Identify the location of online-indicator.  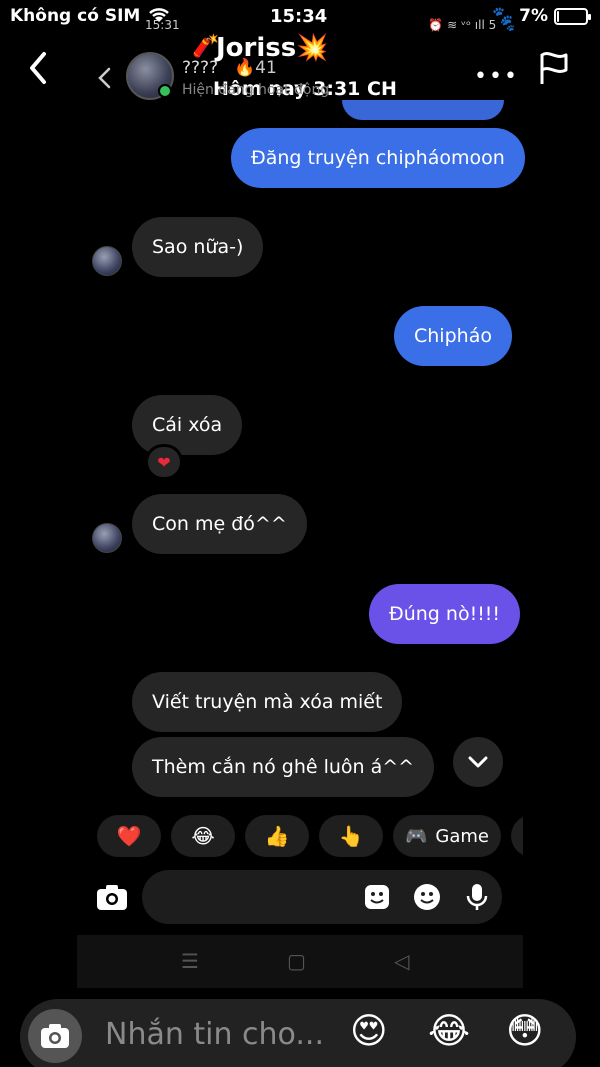
(165, 91).